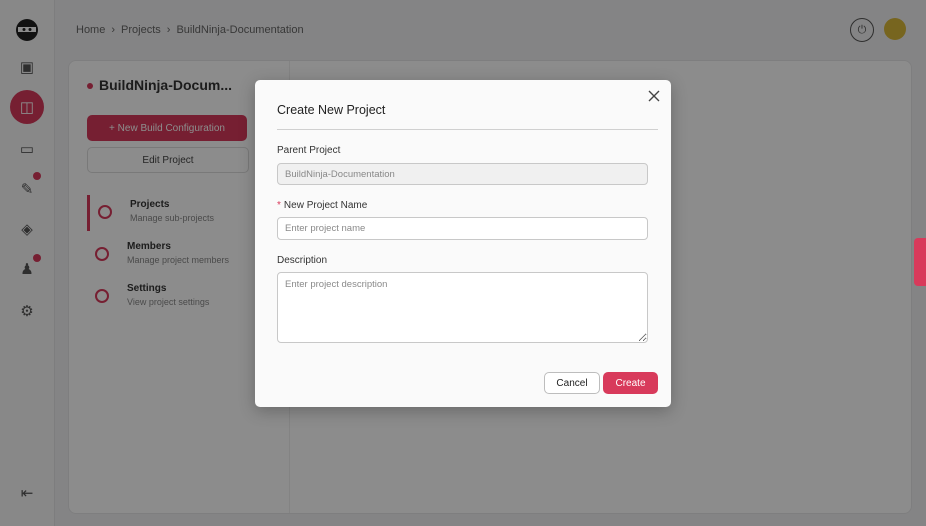  What do you see at coordinates (279, 205) in the screenshot?
I see `required-asterisk: *` at bounding box center [279, 205].